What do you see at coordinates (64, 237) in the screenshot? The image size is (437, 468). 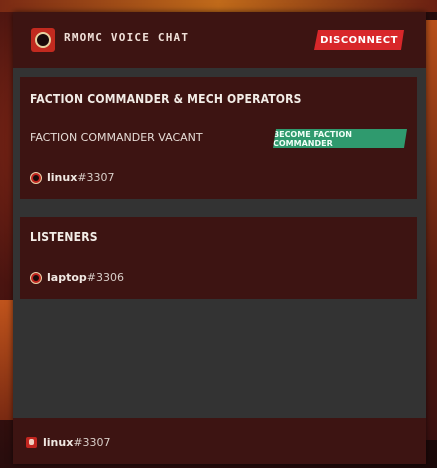 I see `listeners-section-title: LISTENERS` at bounding box center [64, 237].